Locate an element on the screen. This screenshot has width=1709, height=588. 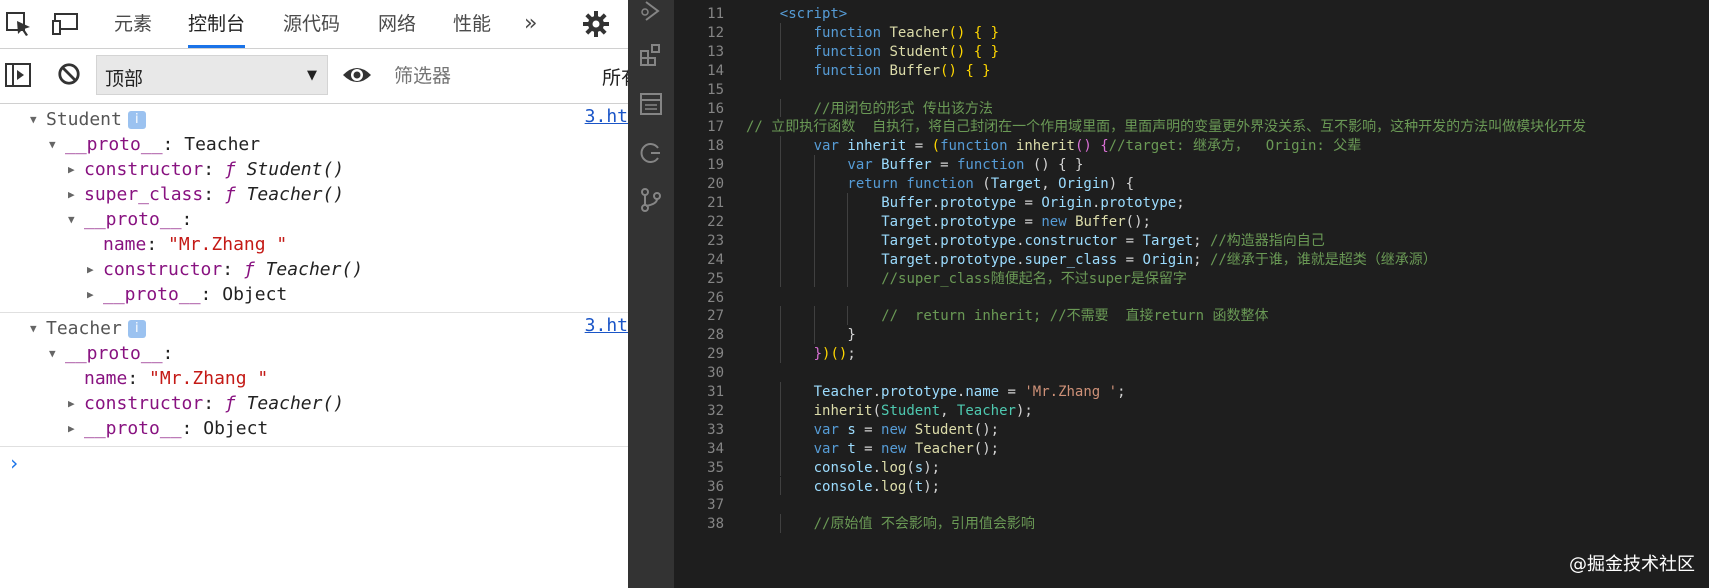
tab-elements: 元素 is located at coordinates (133, 24).